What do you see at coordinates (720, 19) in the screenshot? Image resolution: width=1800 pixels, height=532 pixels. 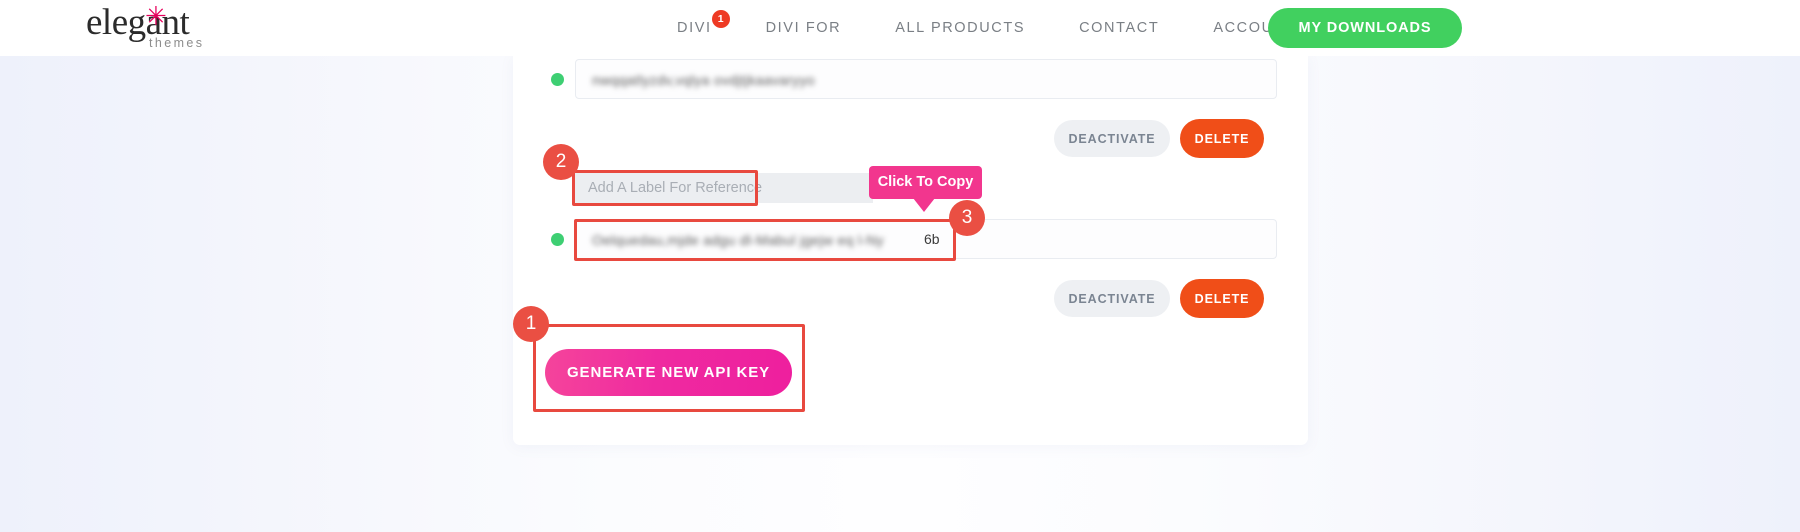 I see `nav-badge-count: 1` at bounding box center [720, 19].